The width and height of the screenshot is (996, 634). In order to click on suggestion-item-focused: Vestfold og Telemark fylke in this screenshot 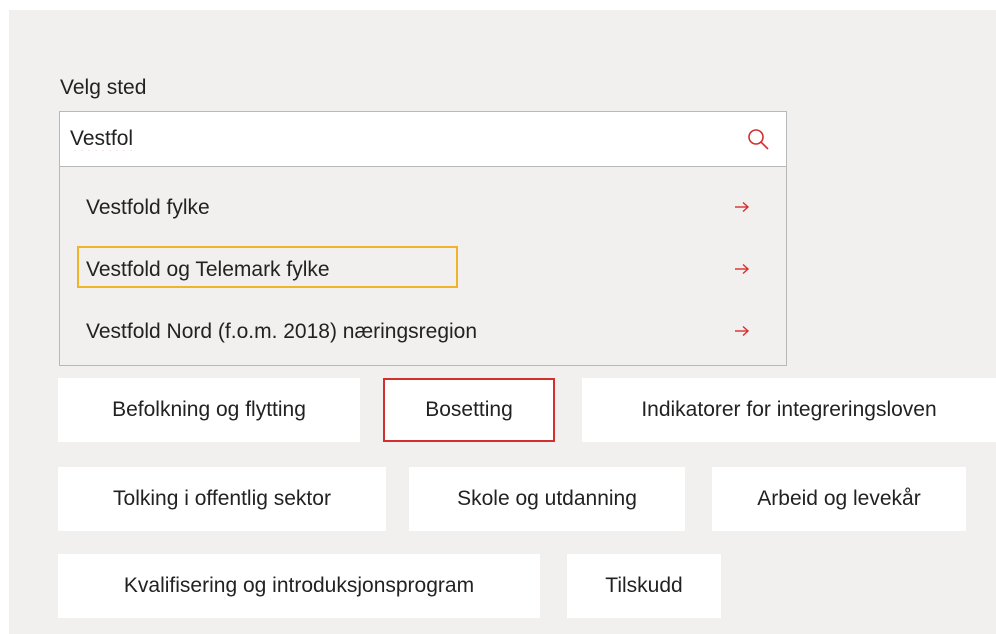, I will do `click(423, 271)`.